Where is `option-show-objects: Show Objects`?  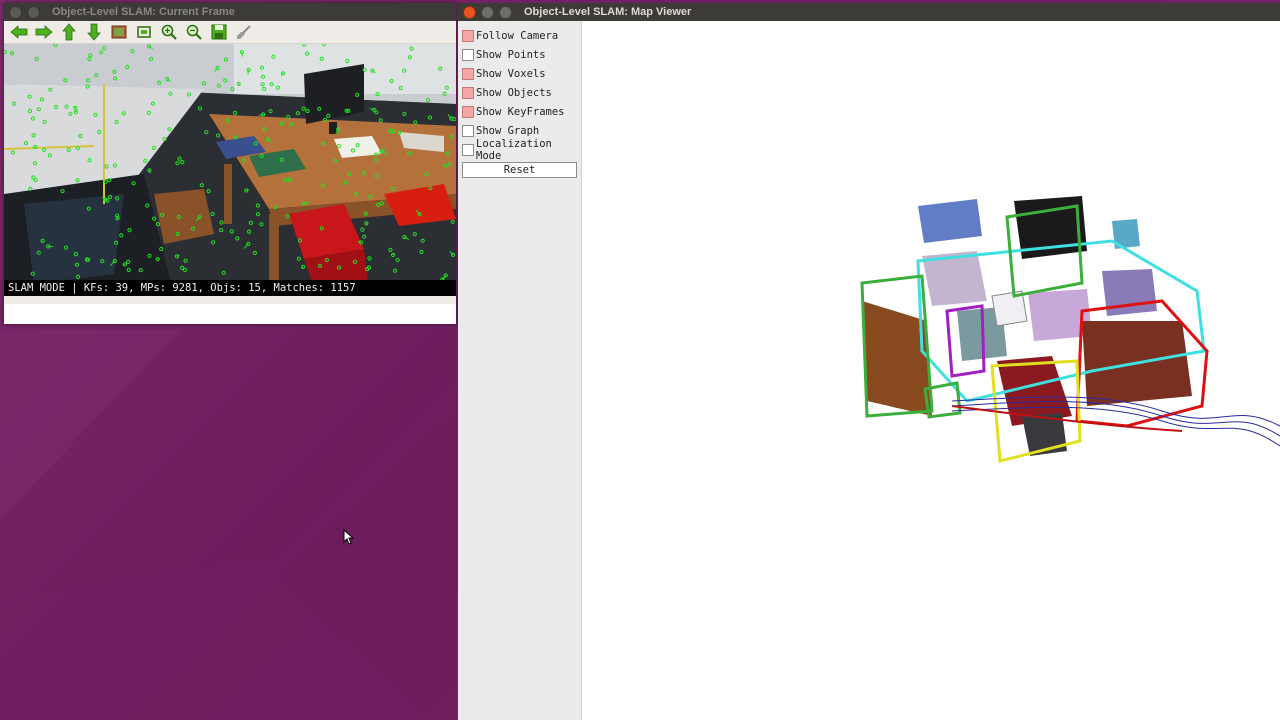 option-show-objects: Show Objects is located at coordinates (519, 92).